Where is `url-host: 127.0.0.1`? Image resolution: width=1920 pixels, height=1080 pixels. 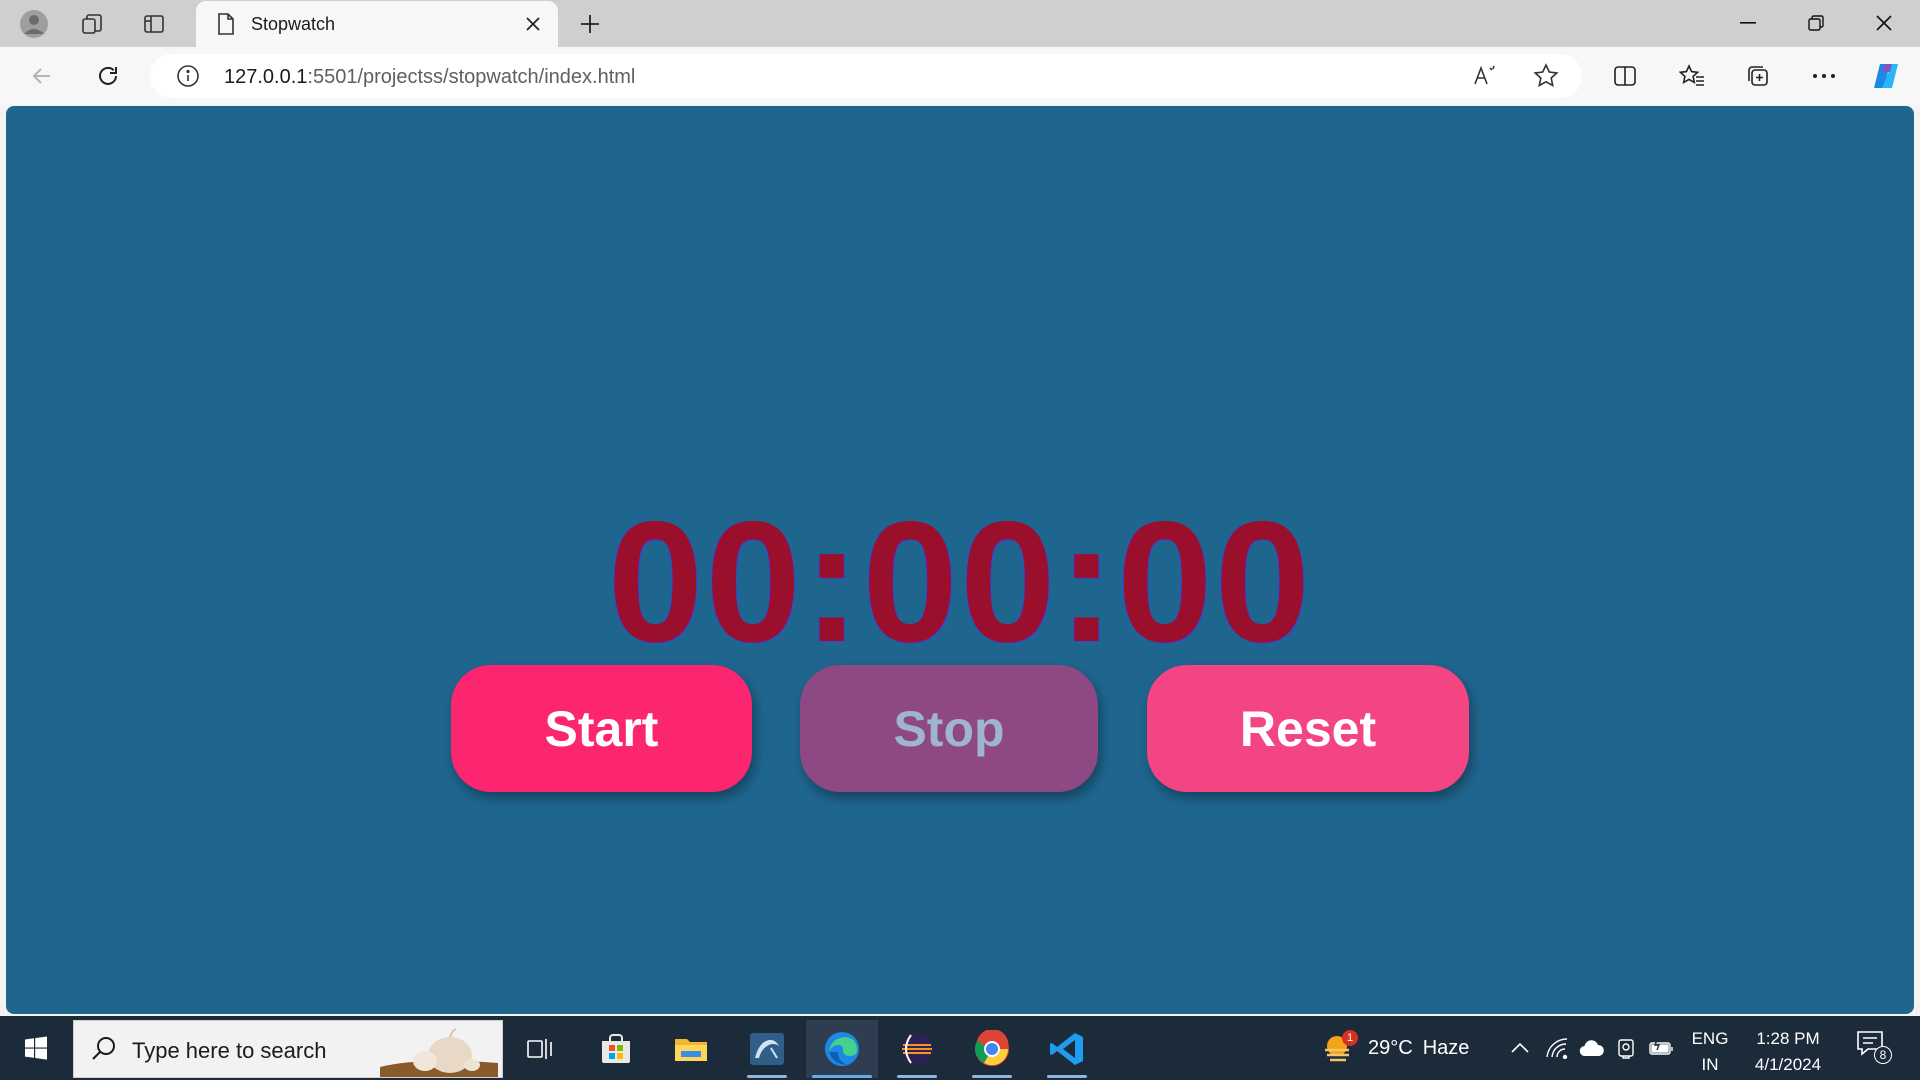 url-host: 127.0.0.1 is located at coordinates (266, 77).